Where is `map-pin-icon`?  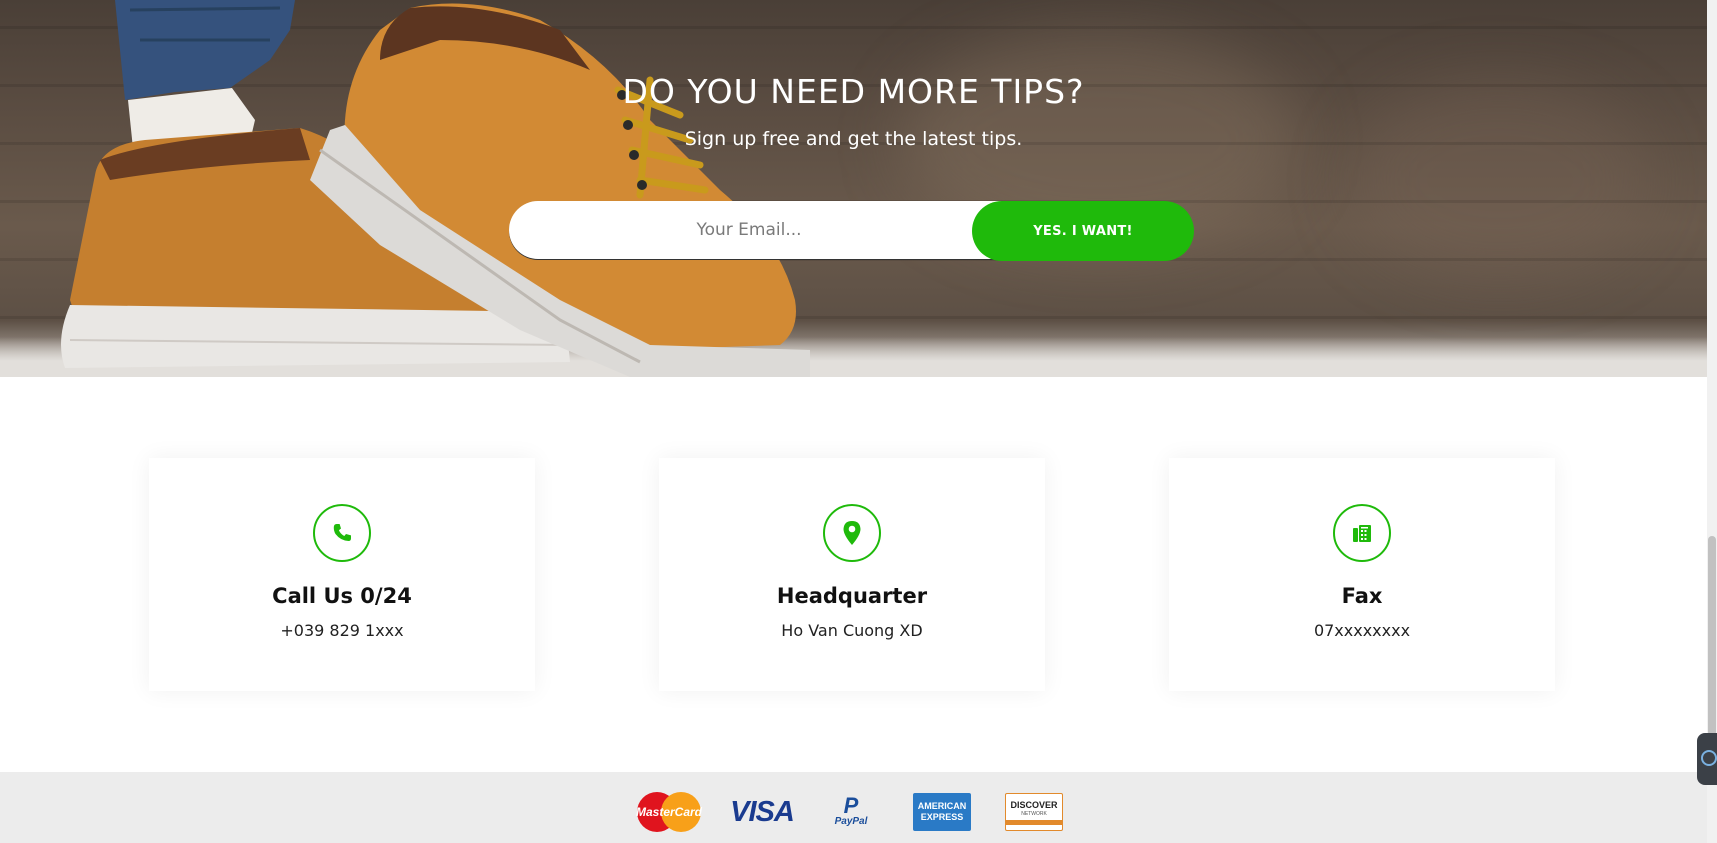
map-pin-icon is located at coordinates (852, 533).